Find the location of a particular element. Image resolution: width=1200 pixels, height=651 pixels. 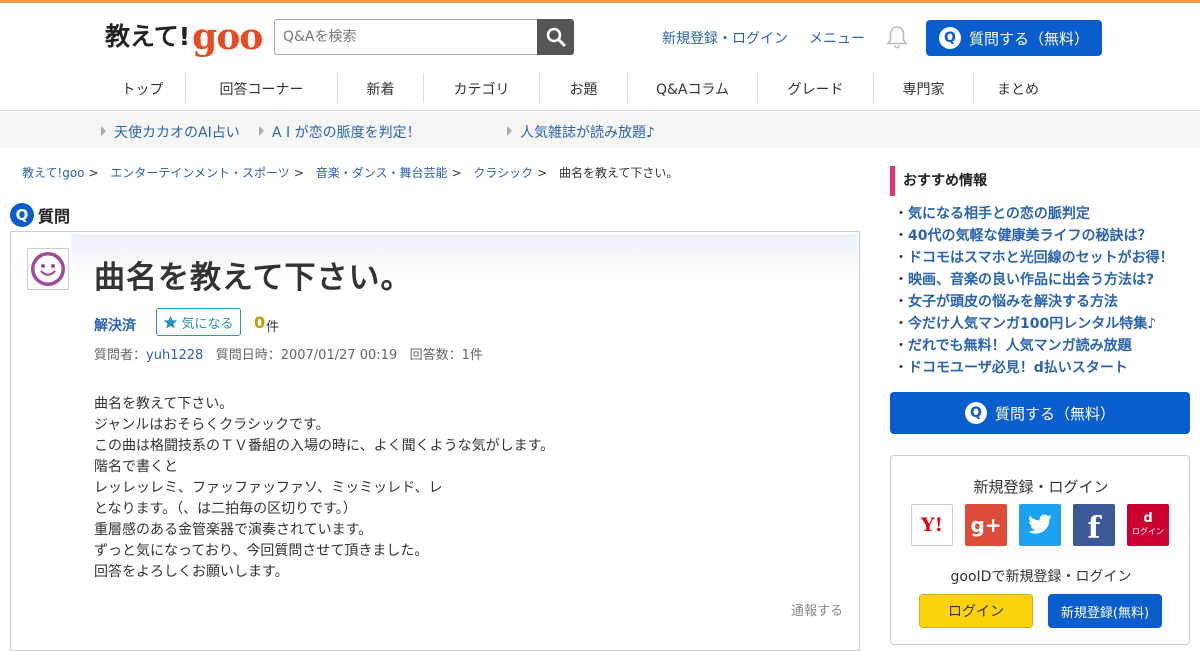

question-body-line: となります。（、は二拍毎の区切りです。） is located at coordinates (225, 509).